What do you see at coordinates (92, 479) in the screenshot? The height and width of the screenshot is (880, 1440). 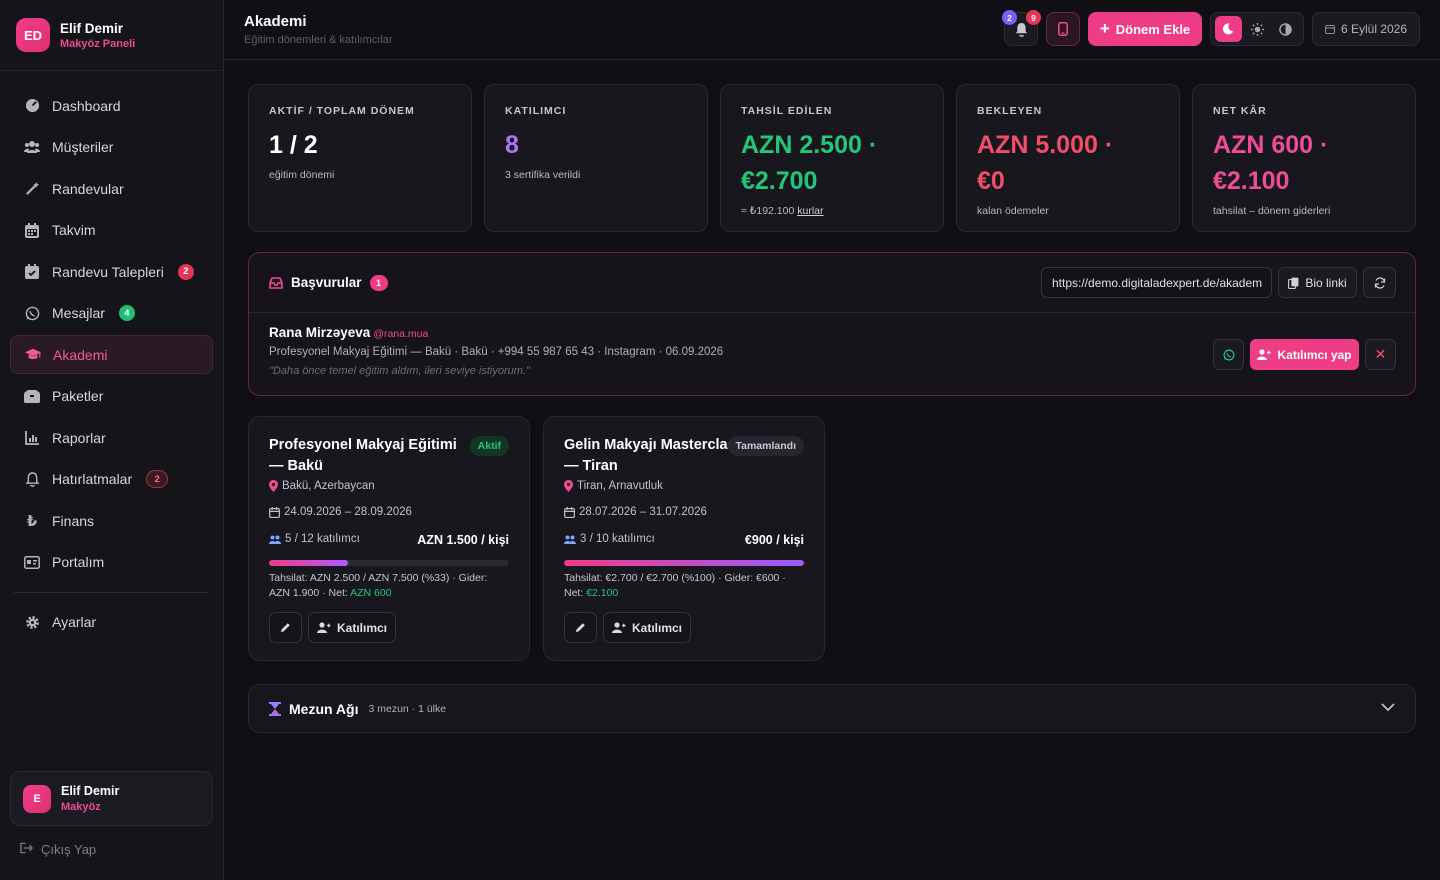 I see `sidebar-item-label: Hatırlatmalar` at bounding box center [92, 479].